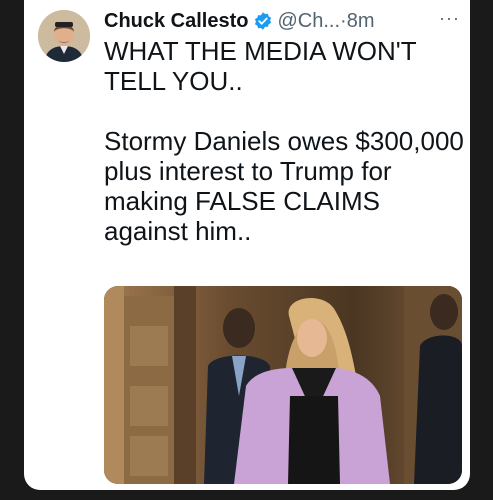  I want to click on avatar-image, so click(64, 36).